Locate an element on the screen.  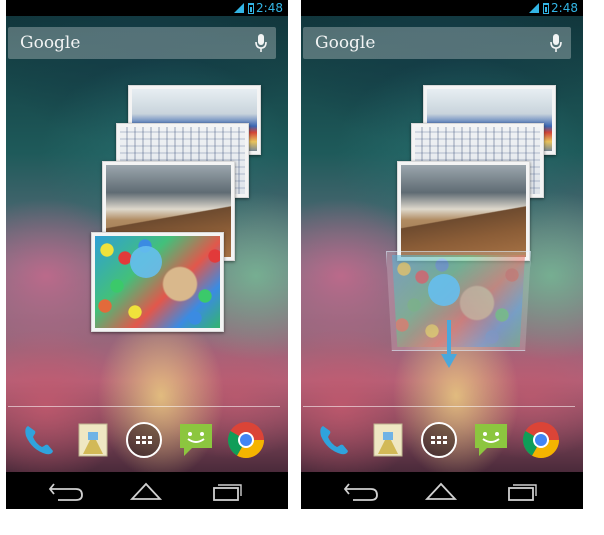
stack-card is located at coordinates (463, 211).